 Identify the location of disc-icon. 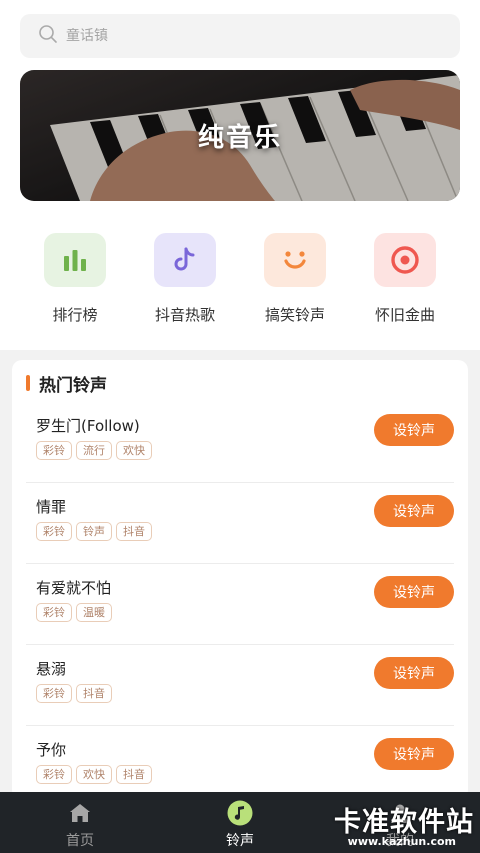
(405, 260).